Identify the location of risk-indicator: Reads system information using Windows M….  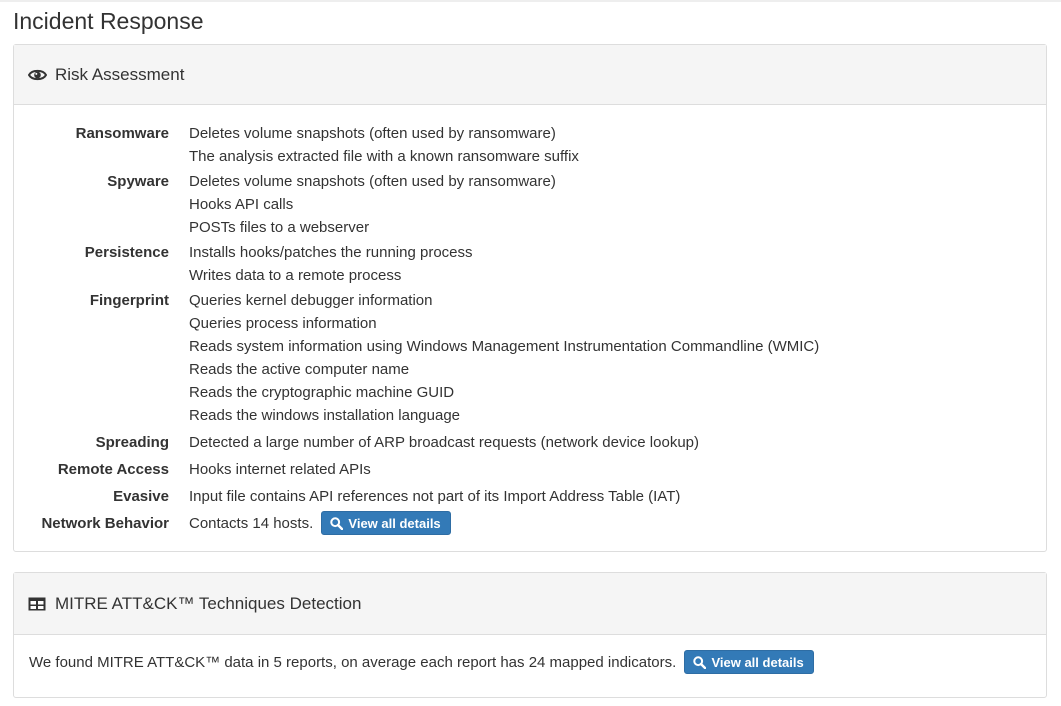
(504, 346).